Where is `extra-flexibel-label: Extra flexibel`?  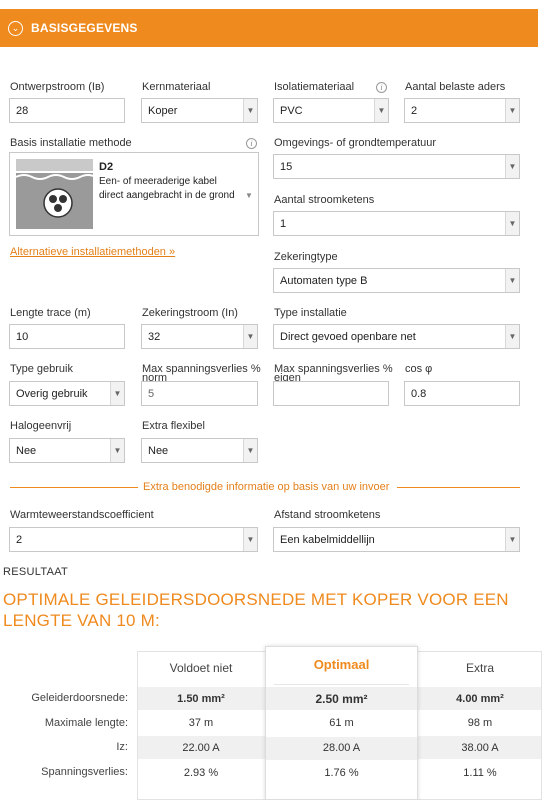 extra-flexibel-label: Extra flexibel is located at coordinates (173, 426).